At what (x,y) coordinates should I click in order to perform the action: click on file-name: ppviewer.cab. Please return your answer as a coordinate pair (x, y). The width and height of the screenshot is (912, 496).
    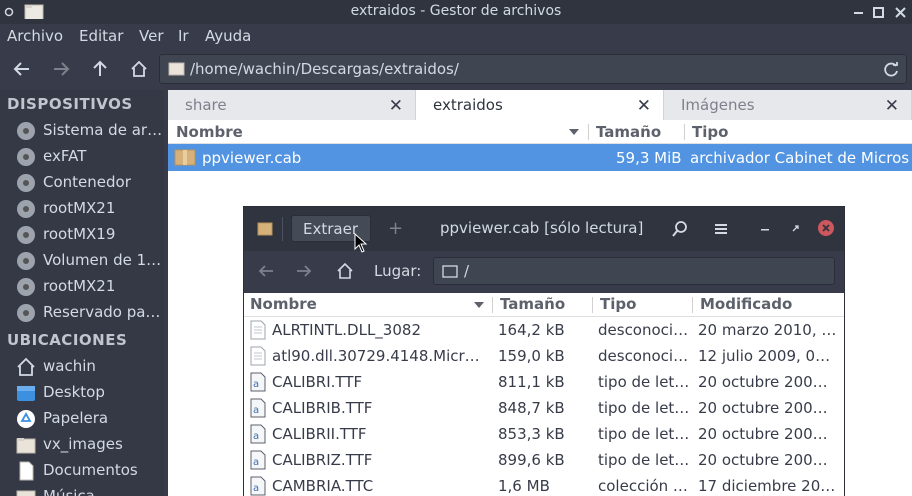
    Looking at the image, I should click on (252, 158).